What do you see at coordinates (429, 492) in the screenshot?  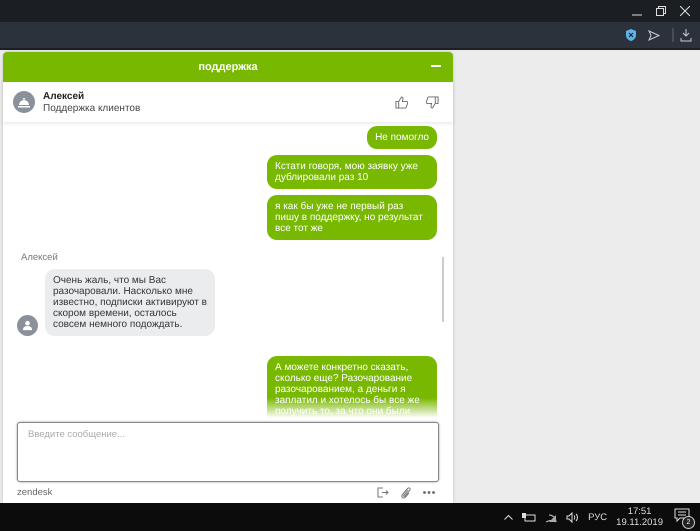 I see `more-icon` at bounding box center [429, 492].